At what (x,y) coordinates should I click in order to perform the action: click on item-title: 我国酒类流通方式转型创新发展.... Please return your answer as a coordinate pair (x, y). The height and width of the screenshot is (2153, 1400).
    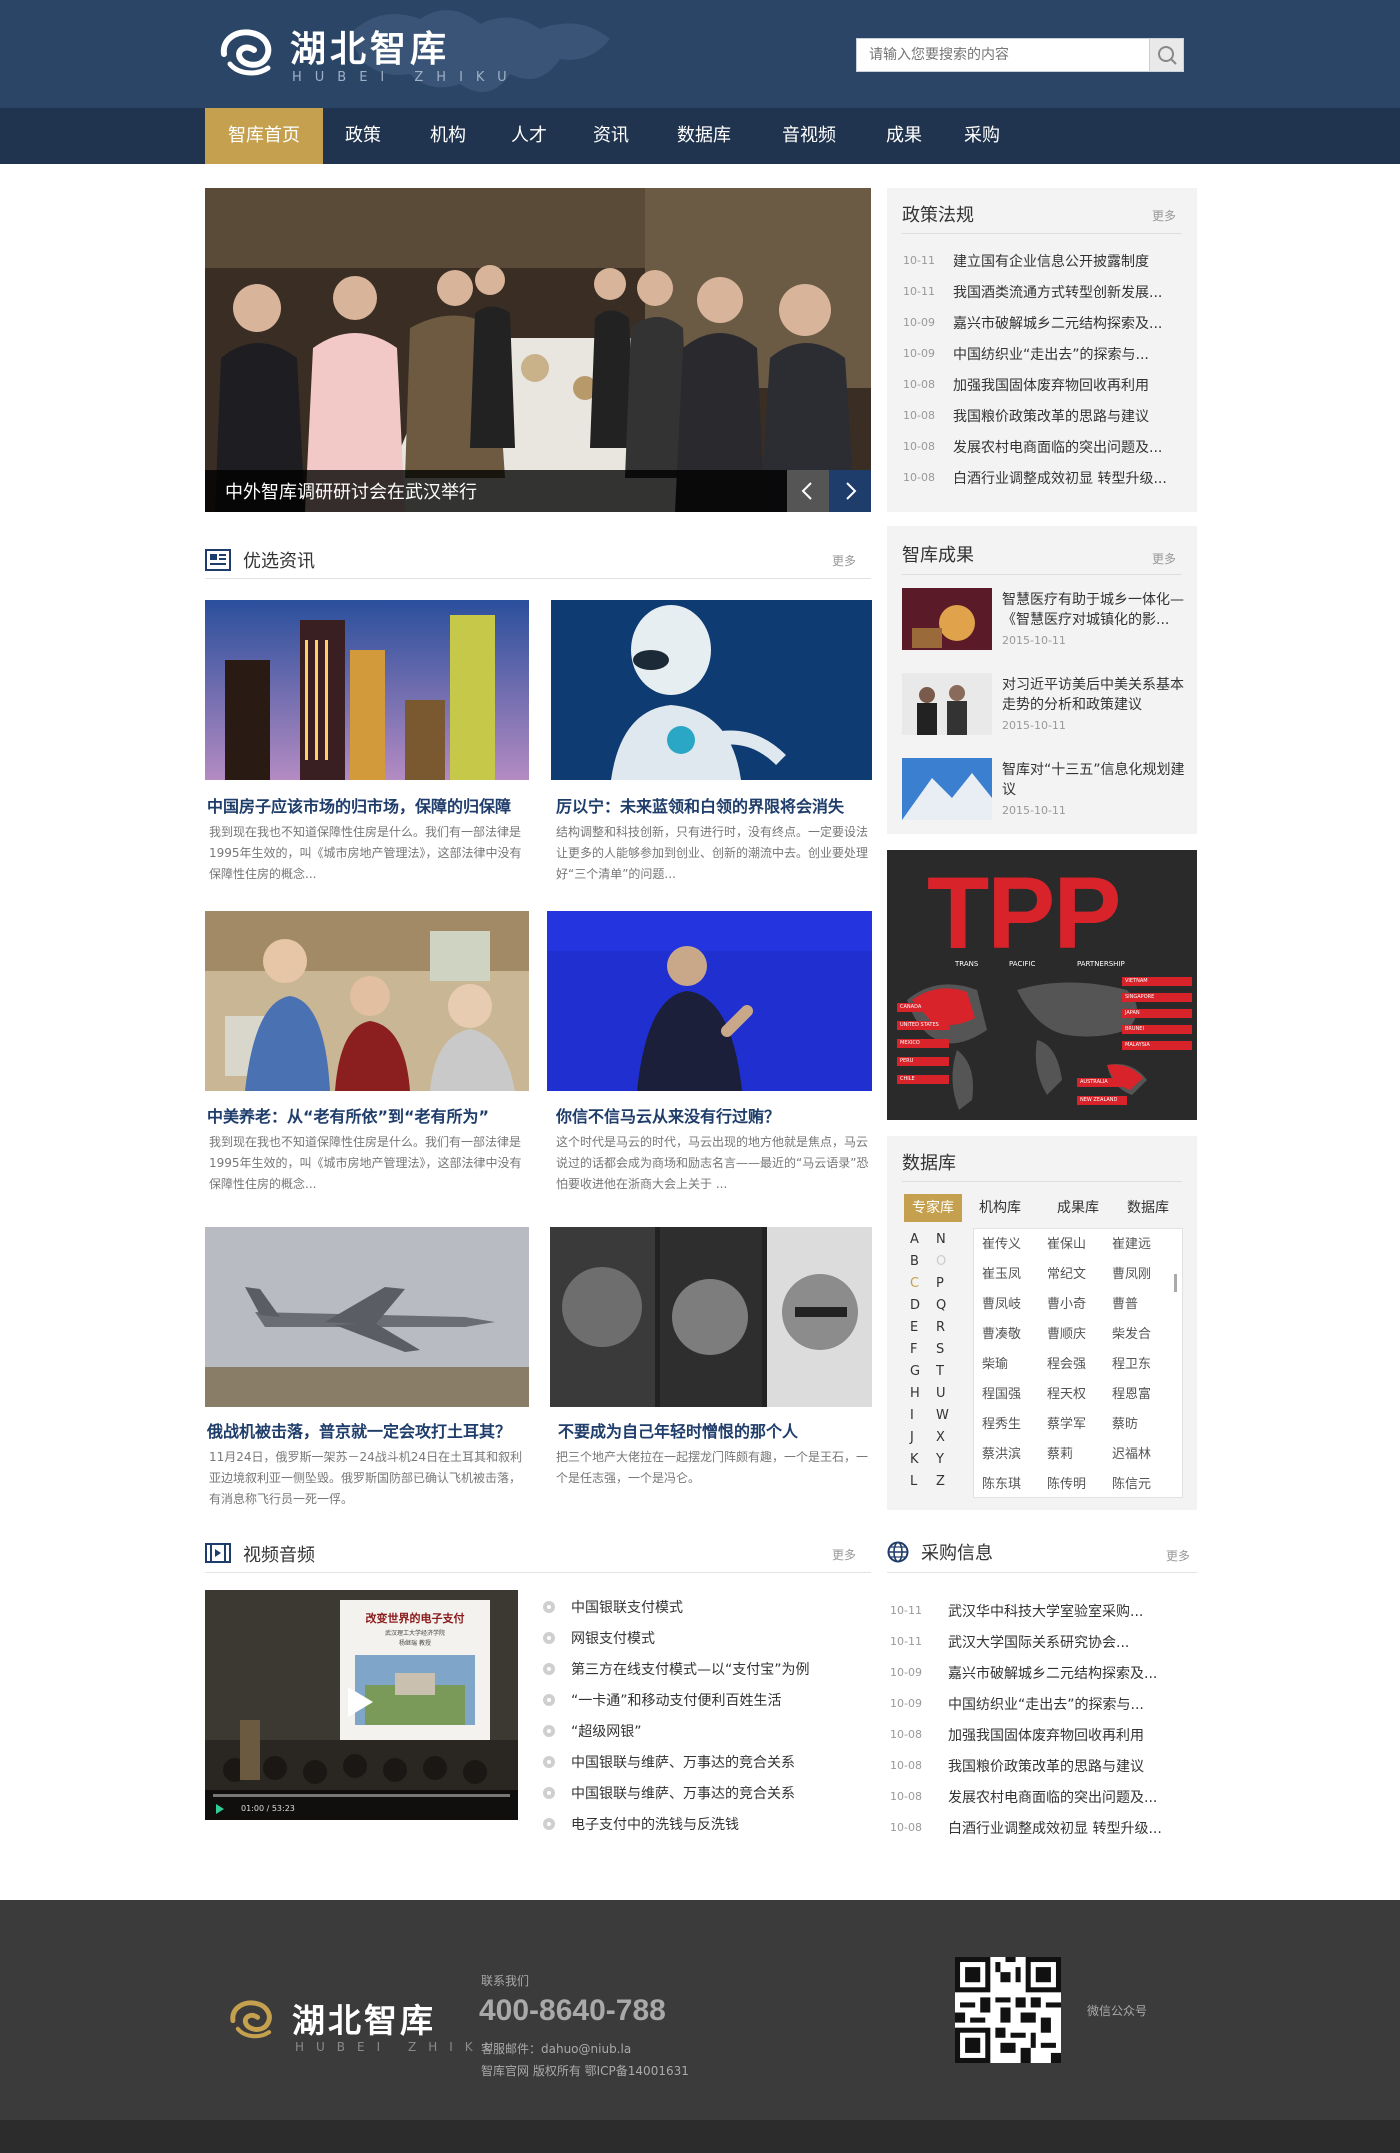
    Looking at the image, I should click on (1078, 292).